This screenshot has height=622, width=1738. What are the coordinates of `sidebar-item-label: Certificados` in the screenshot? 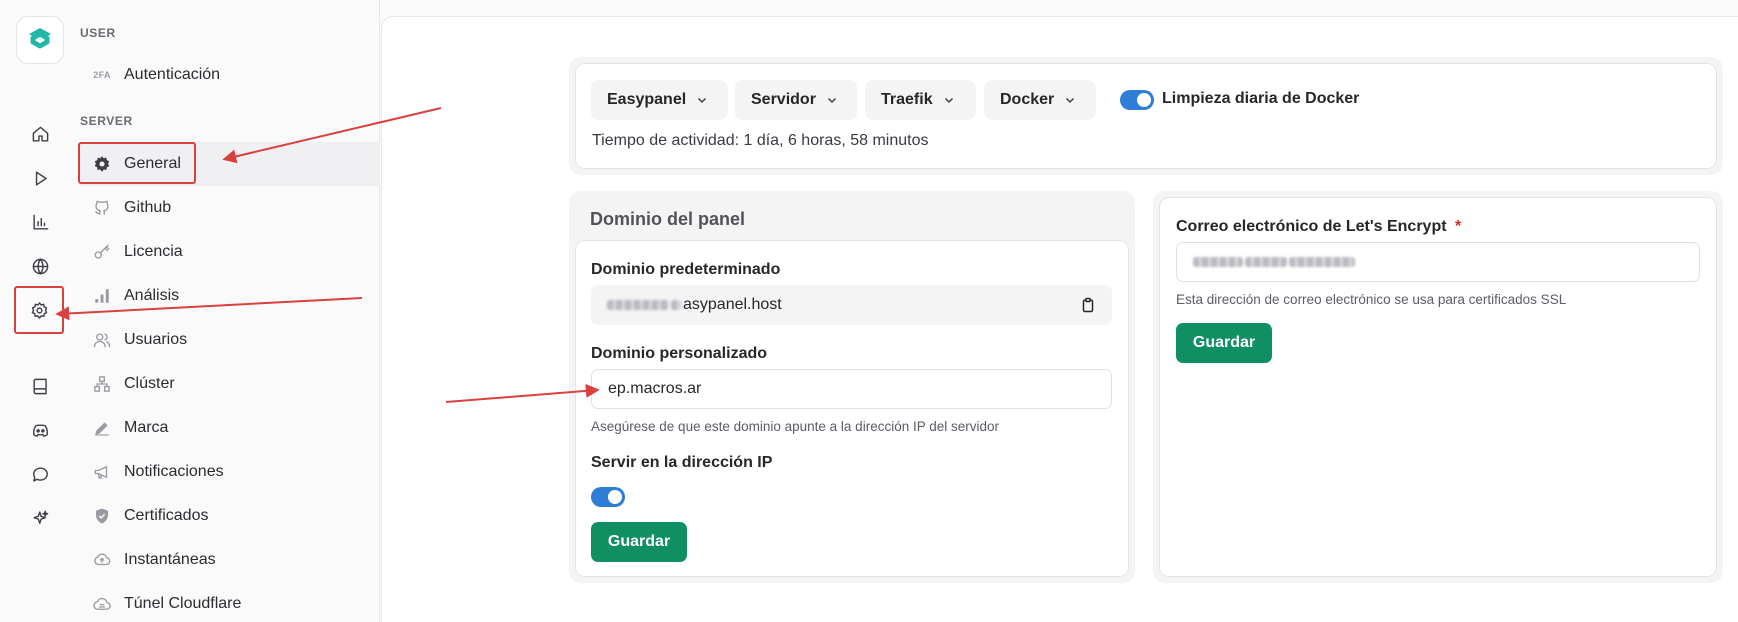 It's located at (166, 515).